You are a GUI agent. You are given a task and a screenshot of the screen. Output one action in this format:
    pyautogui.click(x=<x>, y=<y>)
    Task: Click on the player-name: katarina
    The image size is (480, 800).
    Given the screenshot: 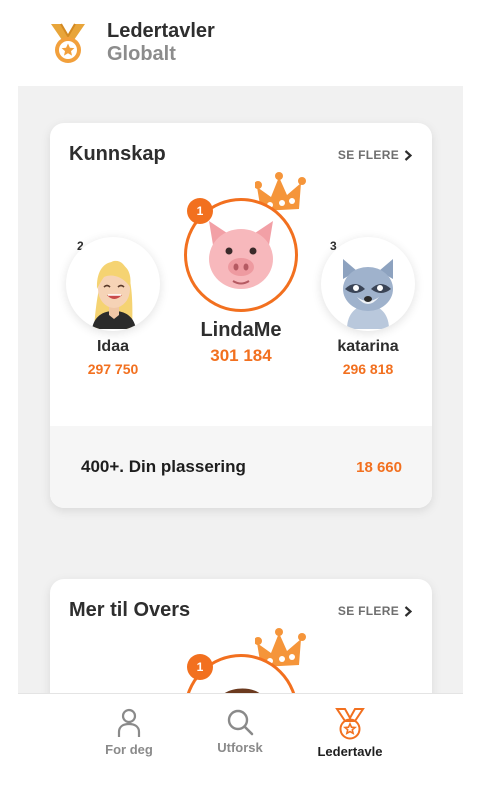 What is the action you would take?
    pyautogui.click(x=368, y=346)
    